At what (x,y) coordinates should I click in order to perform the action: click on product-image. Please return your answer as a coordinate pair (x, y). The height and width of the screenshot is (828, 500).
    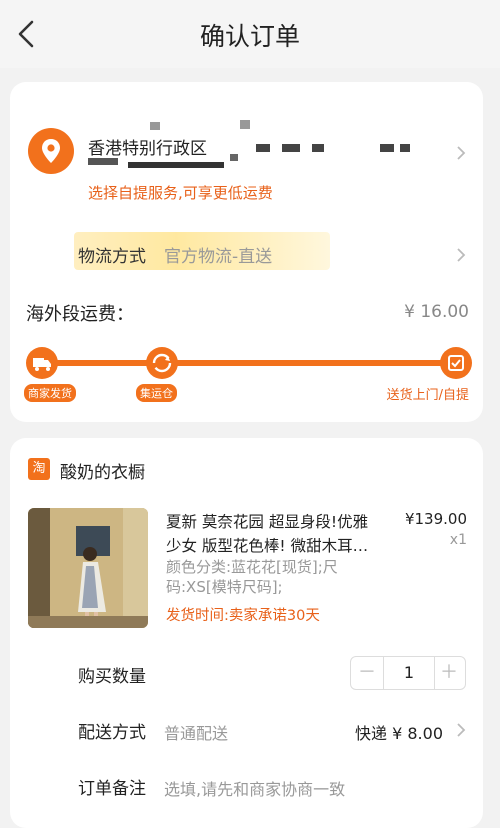
    Looking at the image, I should click on (88, 568).